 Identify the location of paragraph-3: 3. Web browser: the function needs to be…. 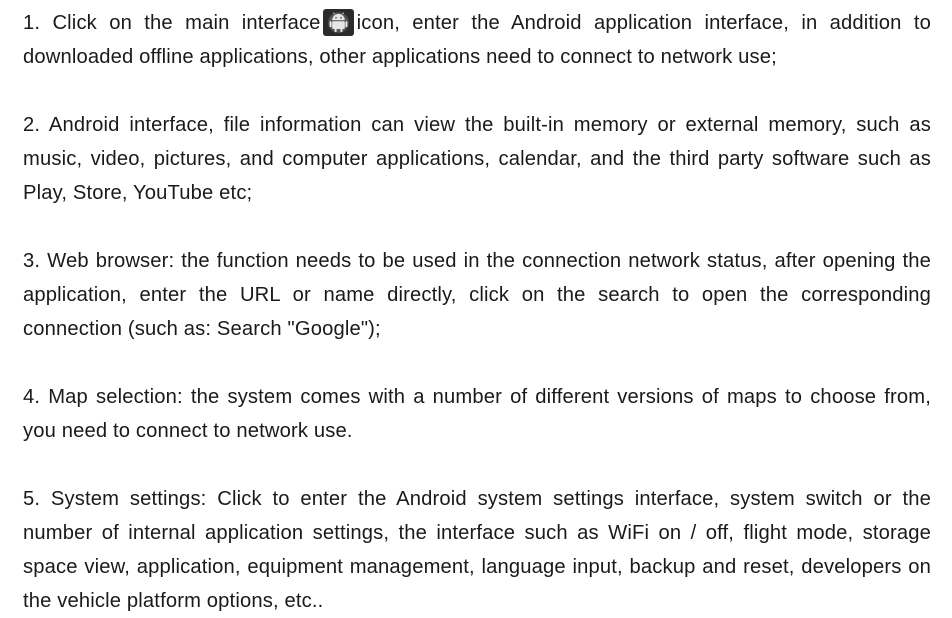
(477, 295).